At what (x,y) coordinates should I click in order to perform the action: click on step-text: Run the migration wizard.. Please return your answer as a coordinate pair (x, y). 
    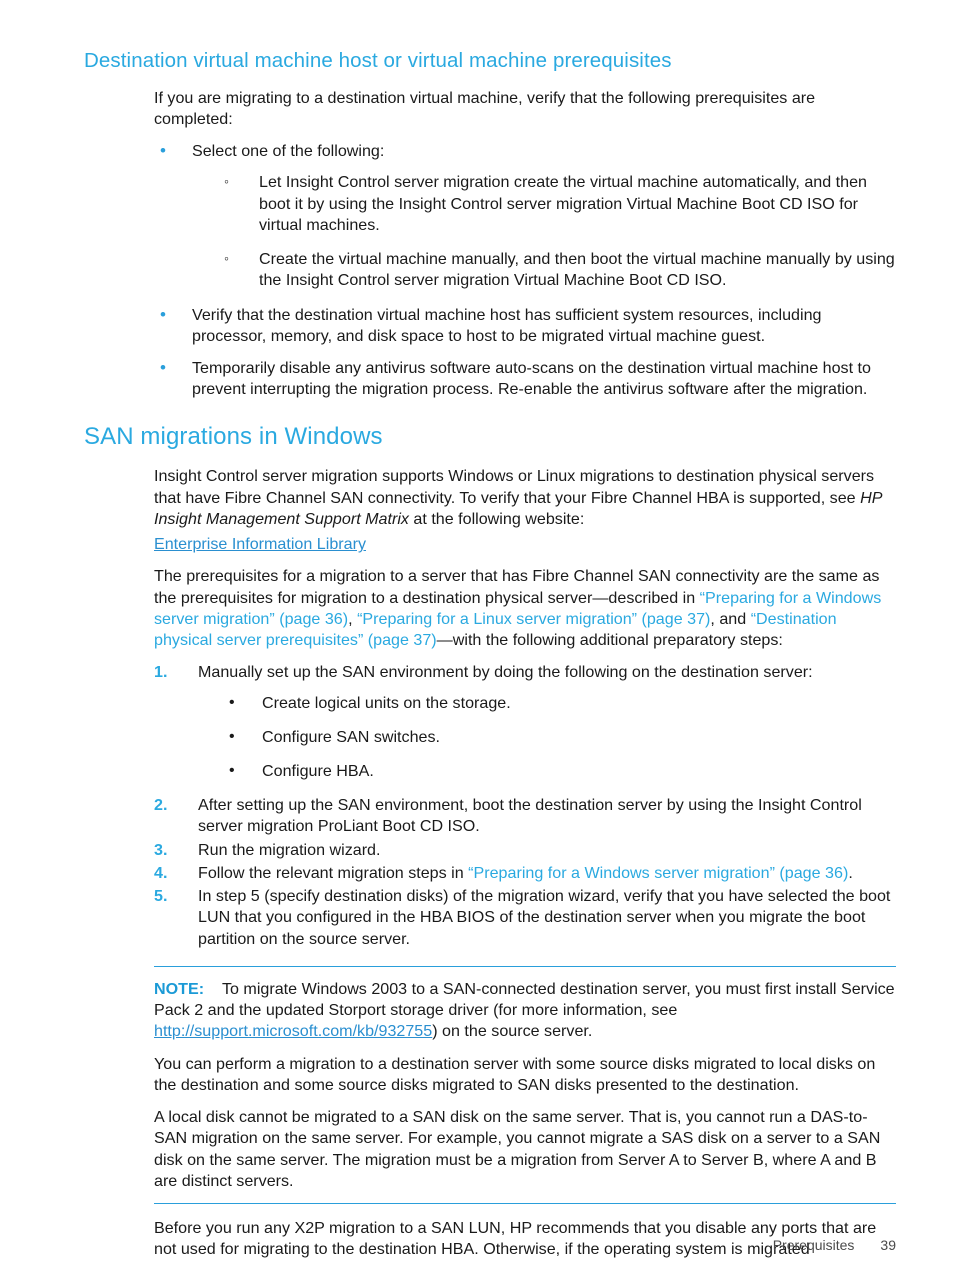
    Looking at the image, I should click on (289, 849).